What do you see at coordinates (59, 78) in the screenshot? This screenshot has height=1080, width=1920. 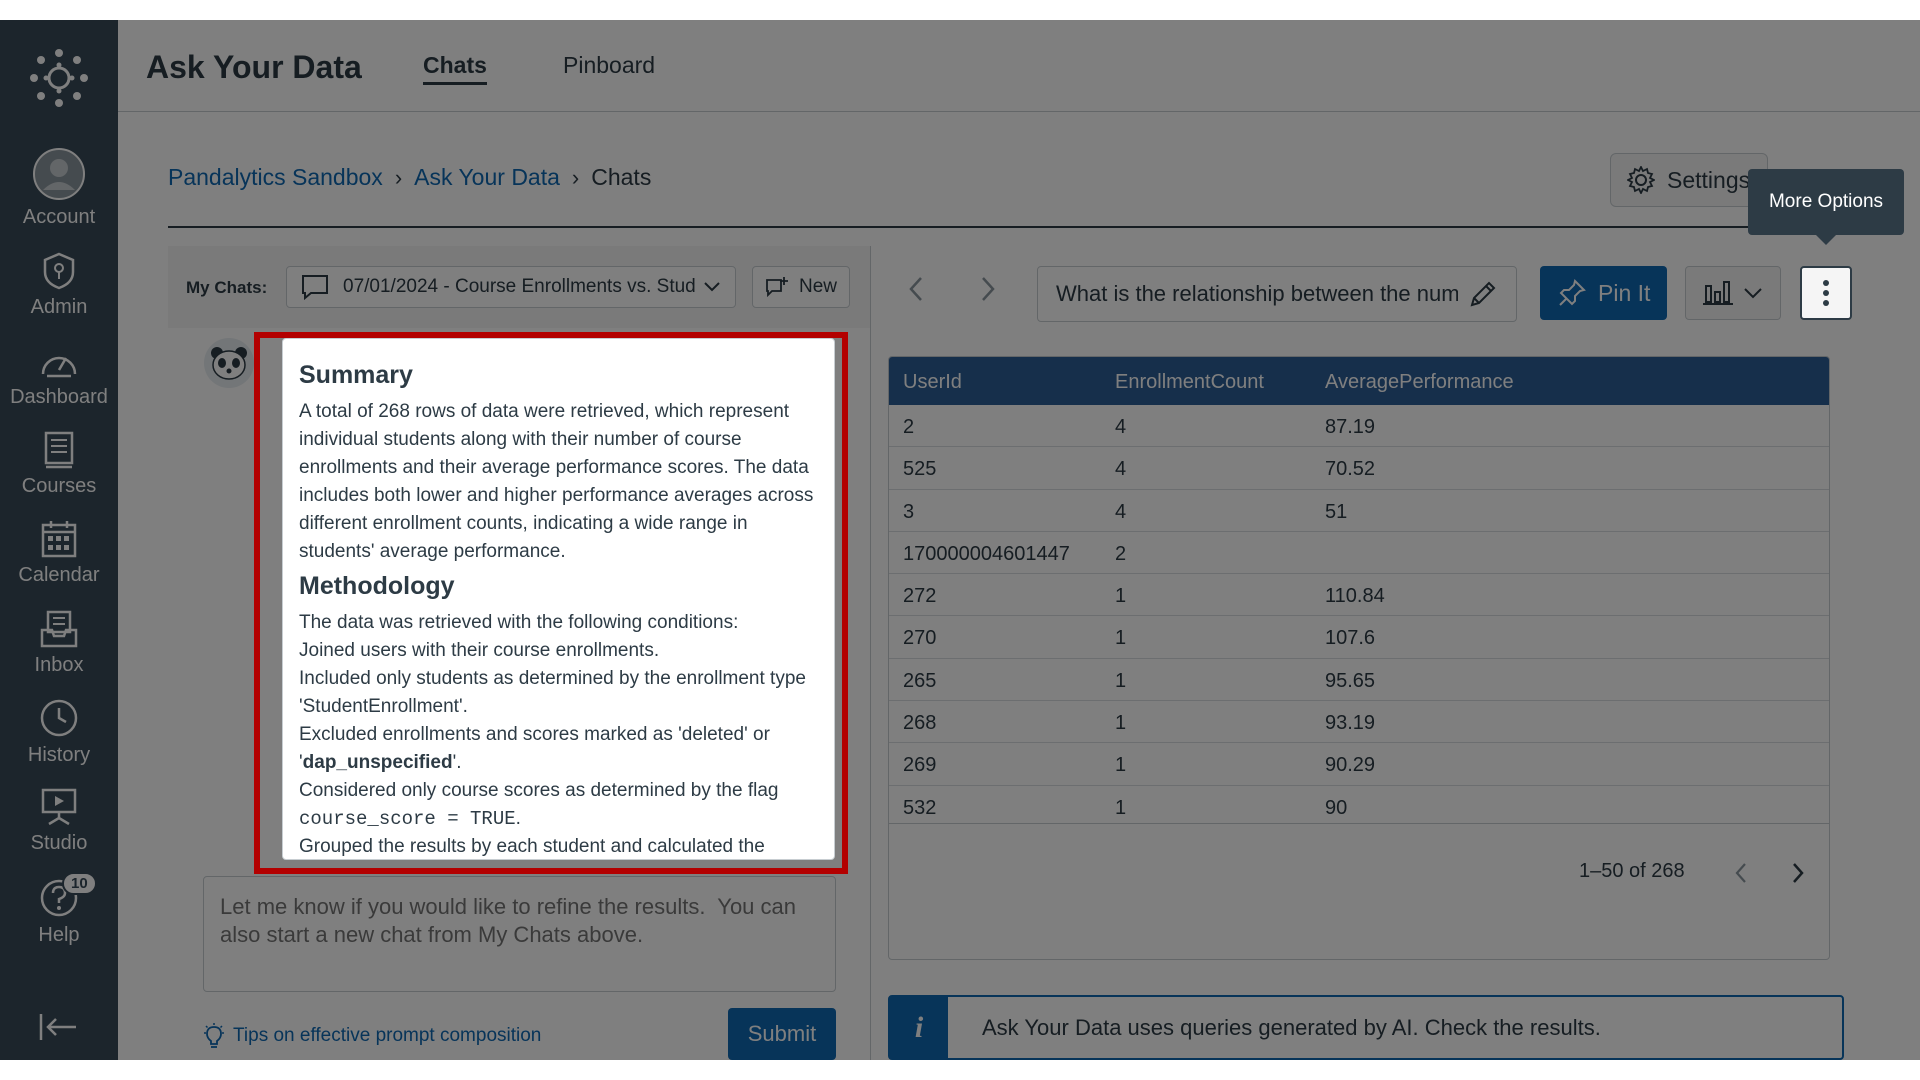 I see `canvas-logo-icon` at bounding box center [59, 78].